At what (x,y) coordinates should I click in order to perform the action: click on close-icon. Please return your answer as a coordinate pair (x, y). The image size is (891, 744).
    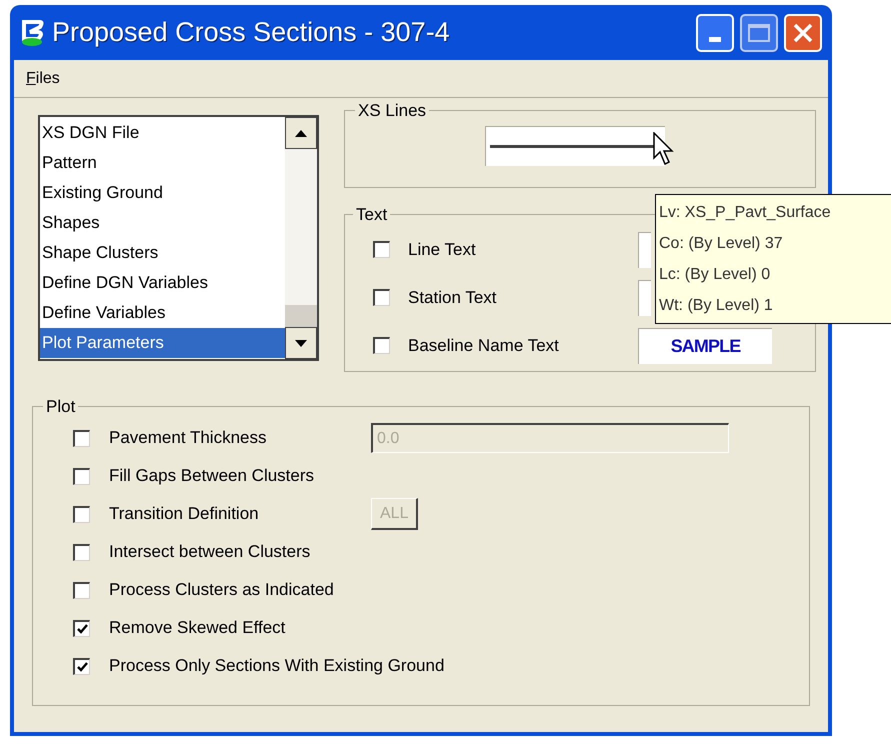
    Looking at the image, I should click on (803, 33).